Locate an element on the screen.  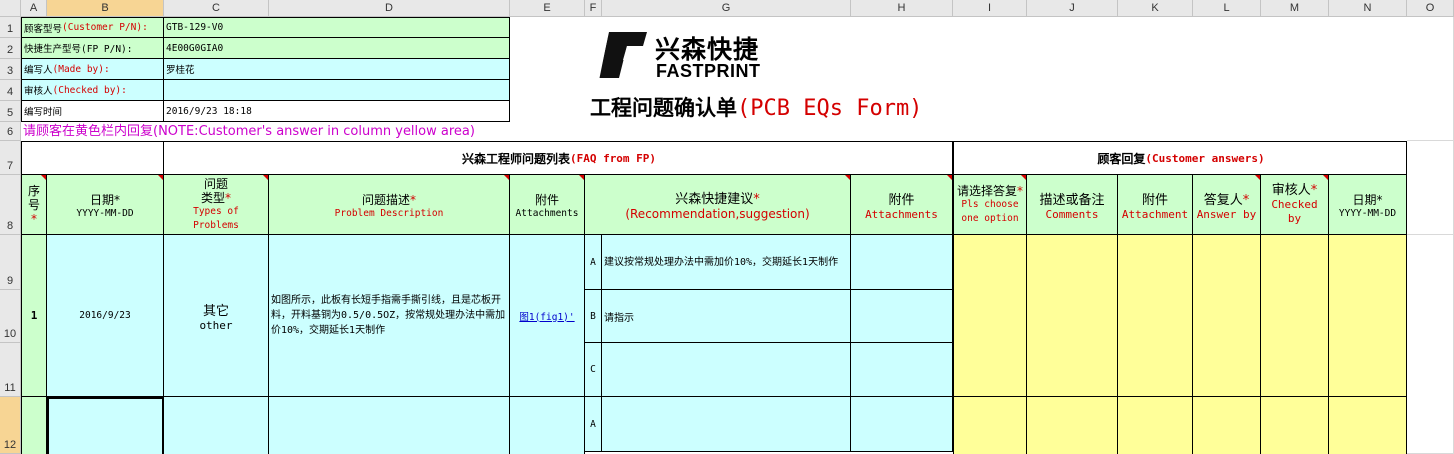
item-1-option-b-key: B is located at coordinates (593, 316).